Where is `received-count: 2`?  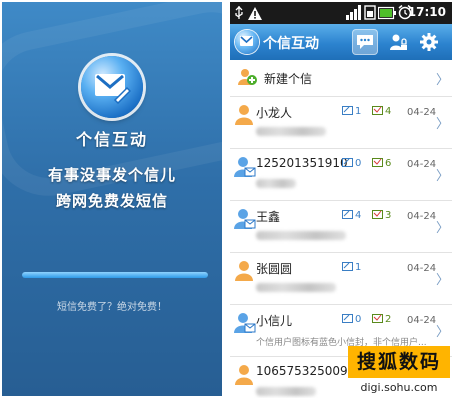
received-count: 2 is located at coordinates (381, 320).